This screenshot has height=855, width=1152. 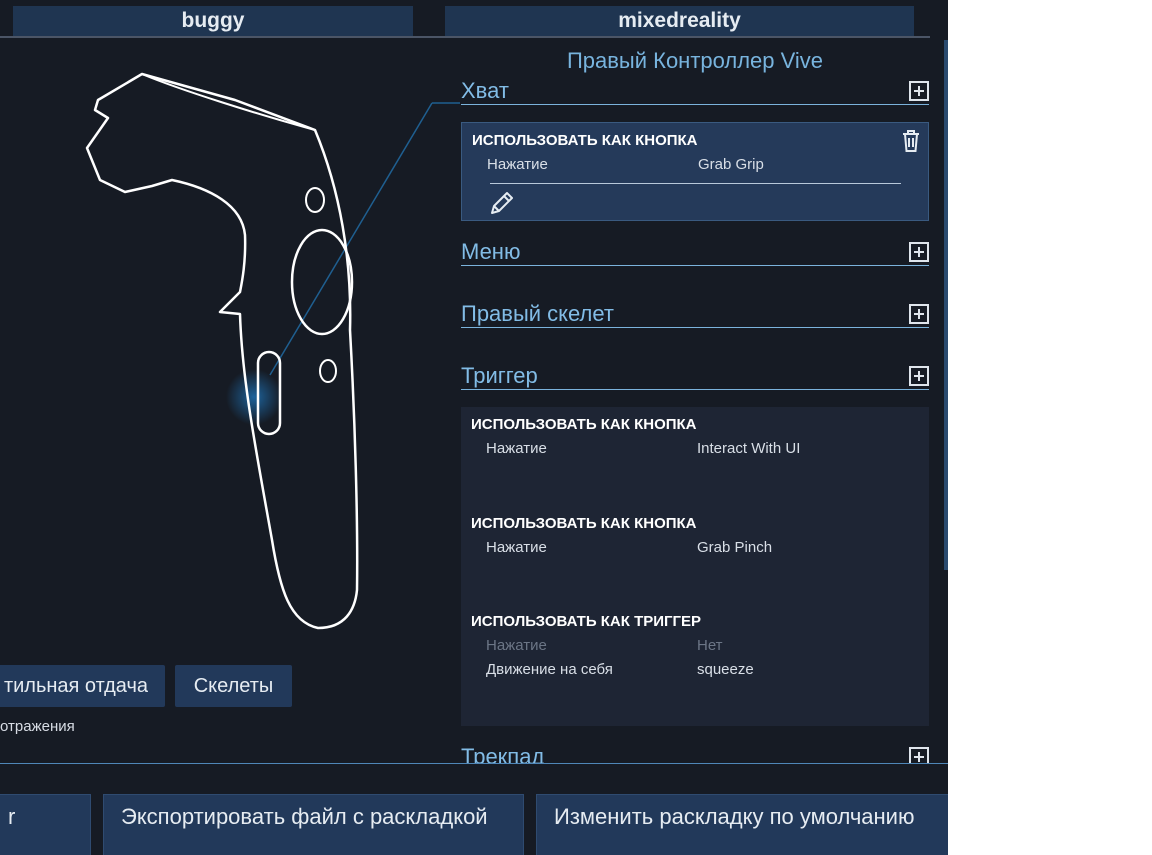 What do you see at coordinates (586, 621) in the screenshot?
I see `binding-mode: ИСПОЛЬЗОВАТЬ КАК ТРИГГЕР` at bounding box center [586, 621].